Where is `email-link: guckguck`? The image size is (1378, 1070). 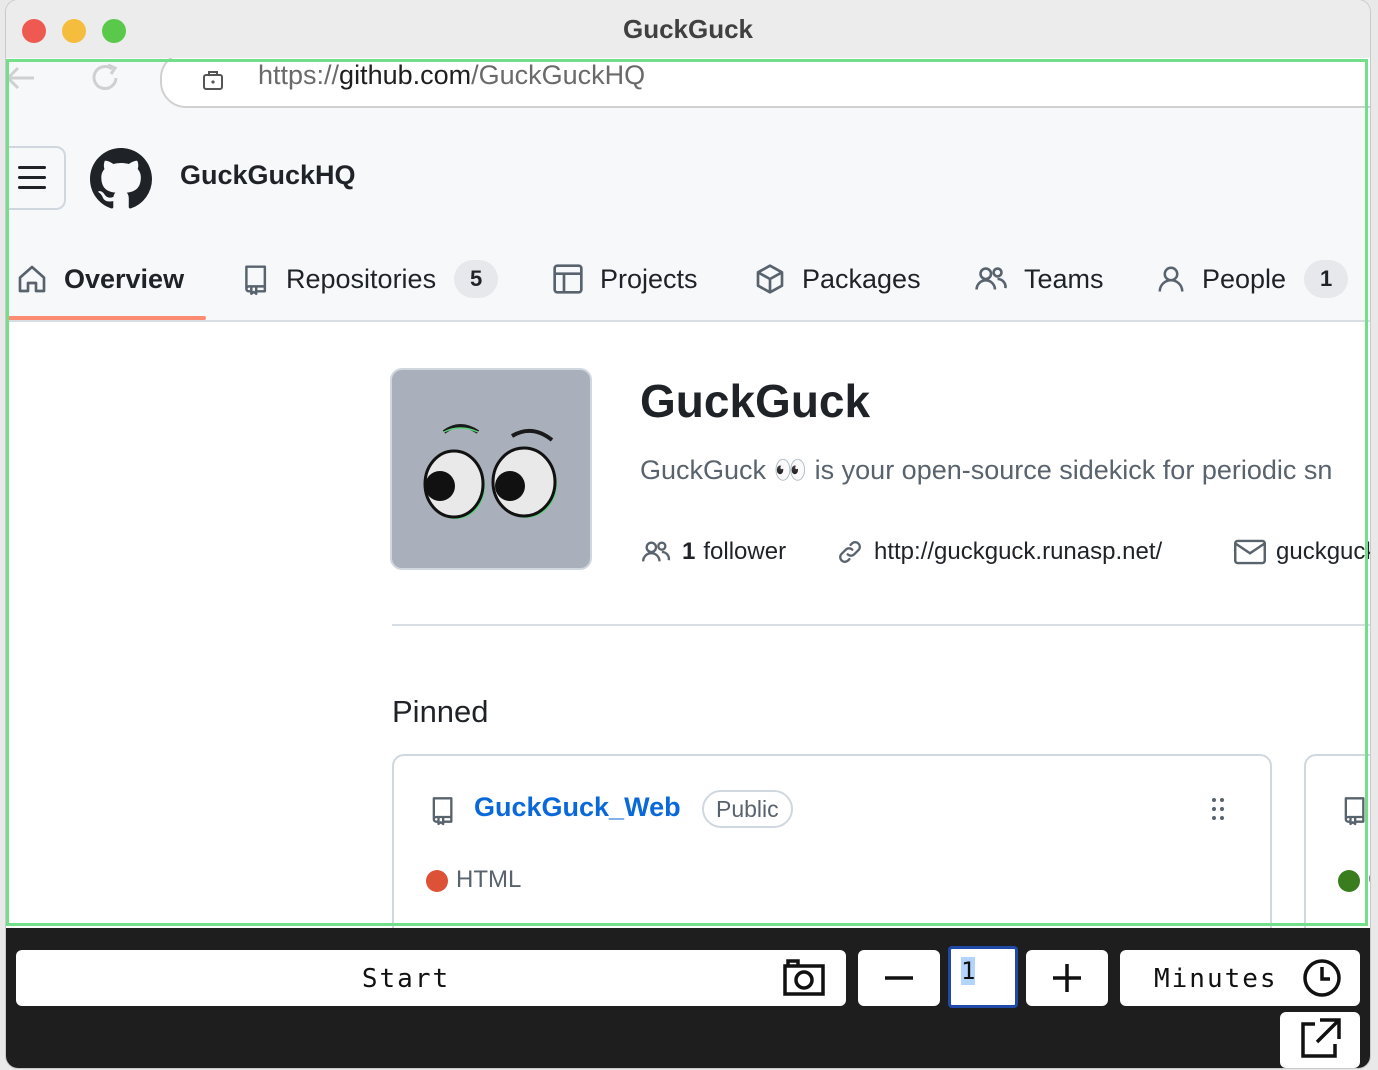 email-link: guckguck is located at coordinates (1302, 552).